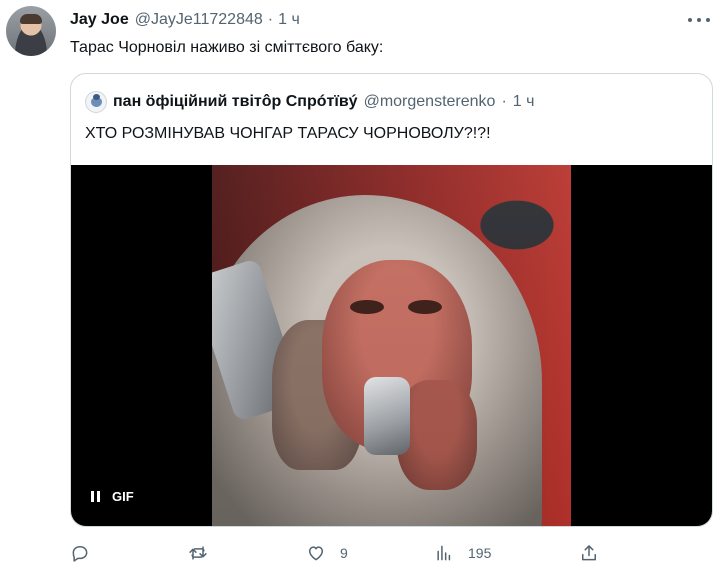 The image size is (722, 580). What do you see at coordinates (344, 553) in the screenshot?
I see `like-count: 9` at bounding box center [344, 553].